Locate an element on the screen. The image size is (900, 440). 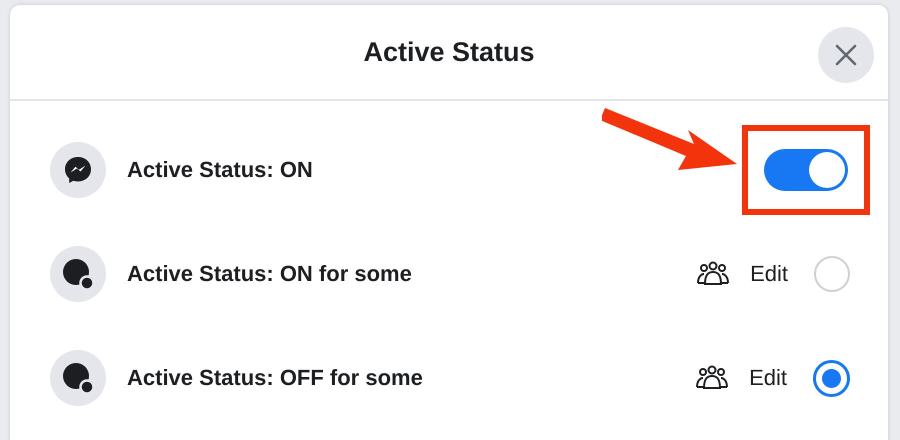
option-label: Active Status: ON for some is located at coordinates (270, 274).